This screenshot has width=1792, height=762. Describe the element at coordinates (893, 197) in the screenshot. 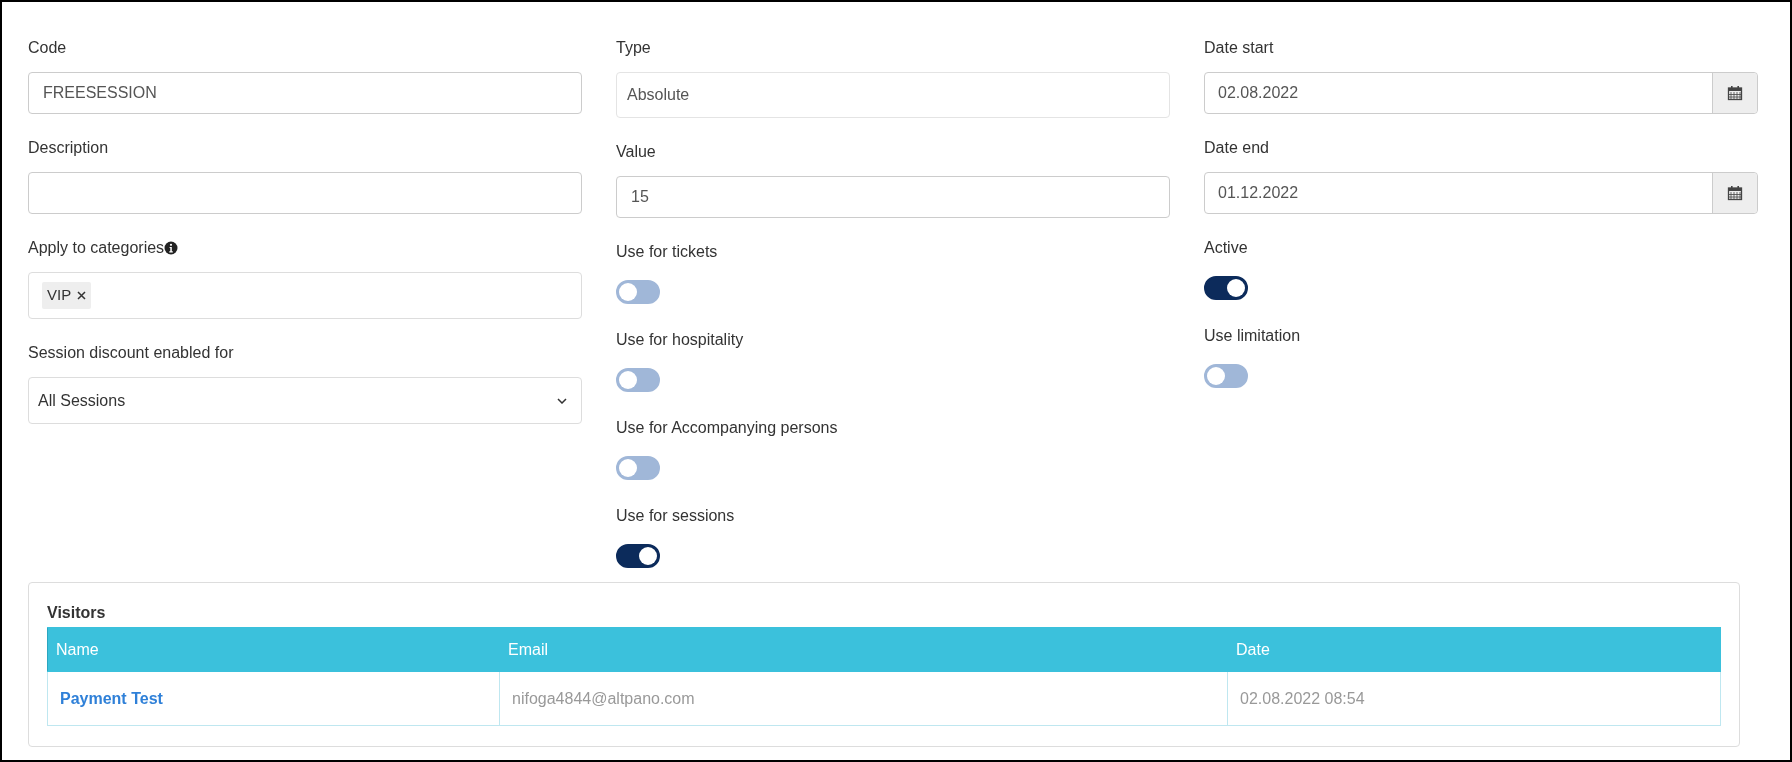

I see `text-field: 15` at that location.